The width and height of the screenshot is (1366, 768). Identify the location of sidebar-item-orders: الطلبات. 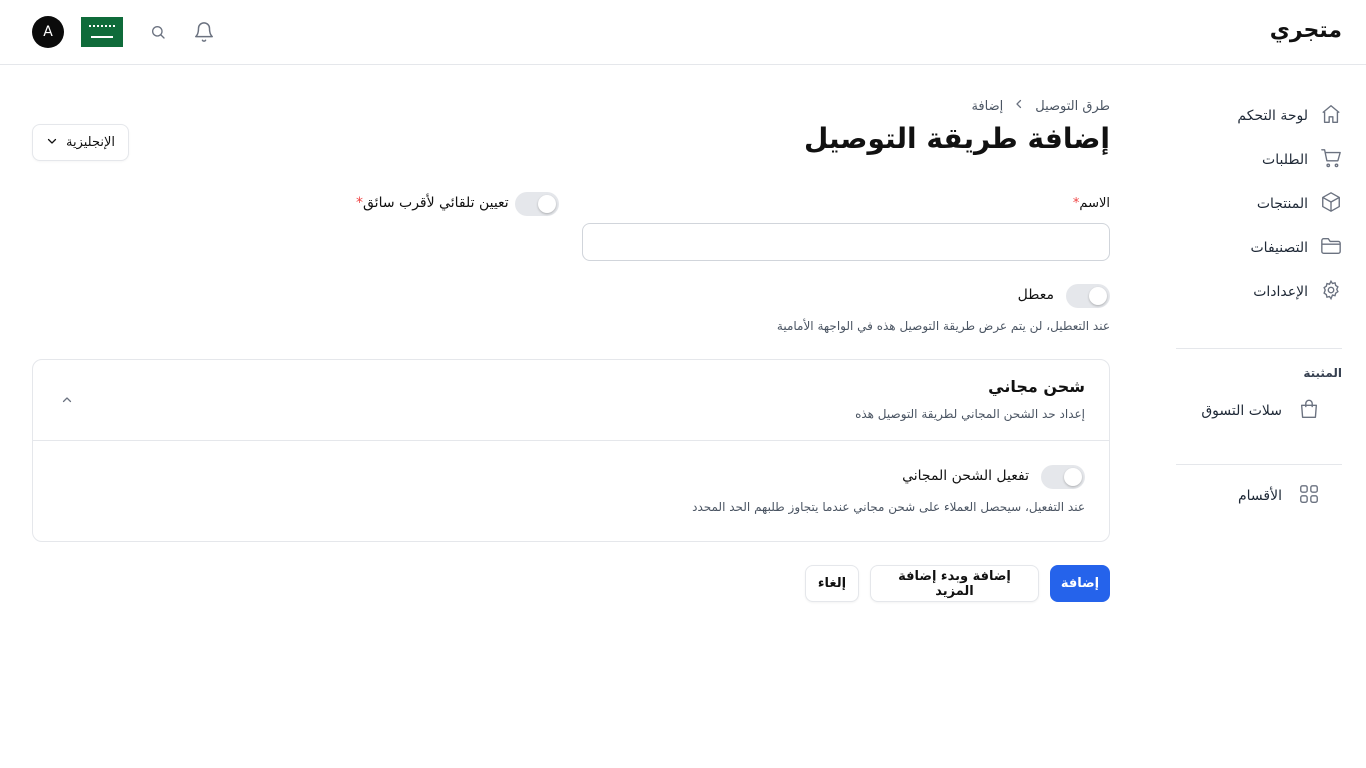
(1259, 160).